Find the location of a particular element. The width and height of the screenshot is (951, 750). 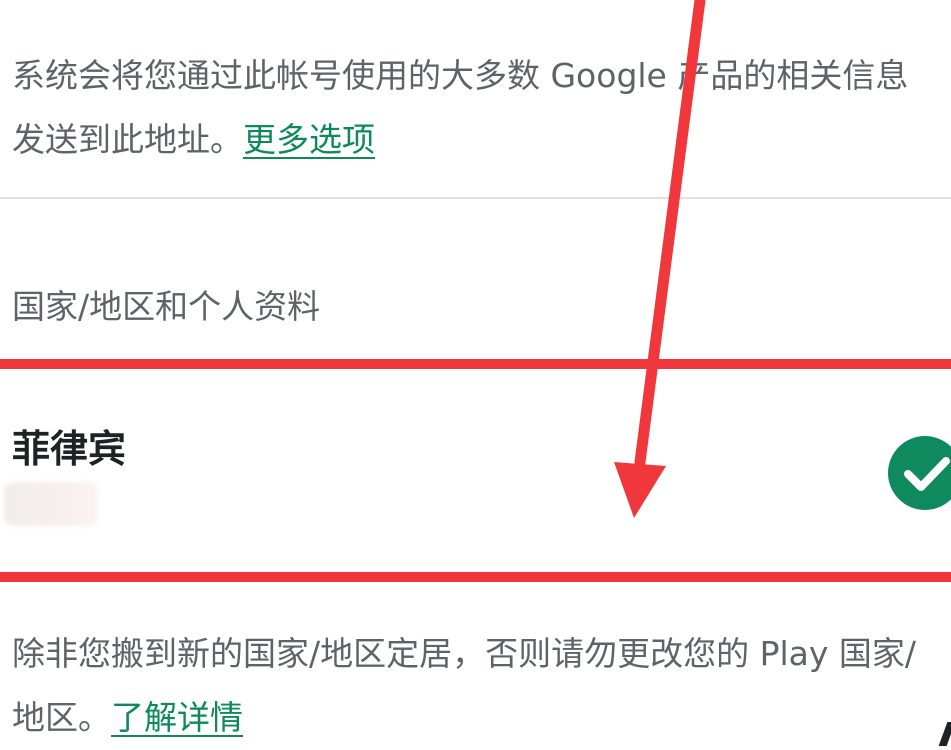

highlight-box-top-edge is located at coordinates (475, 364).